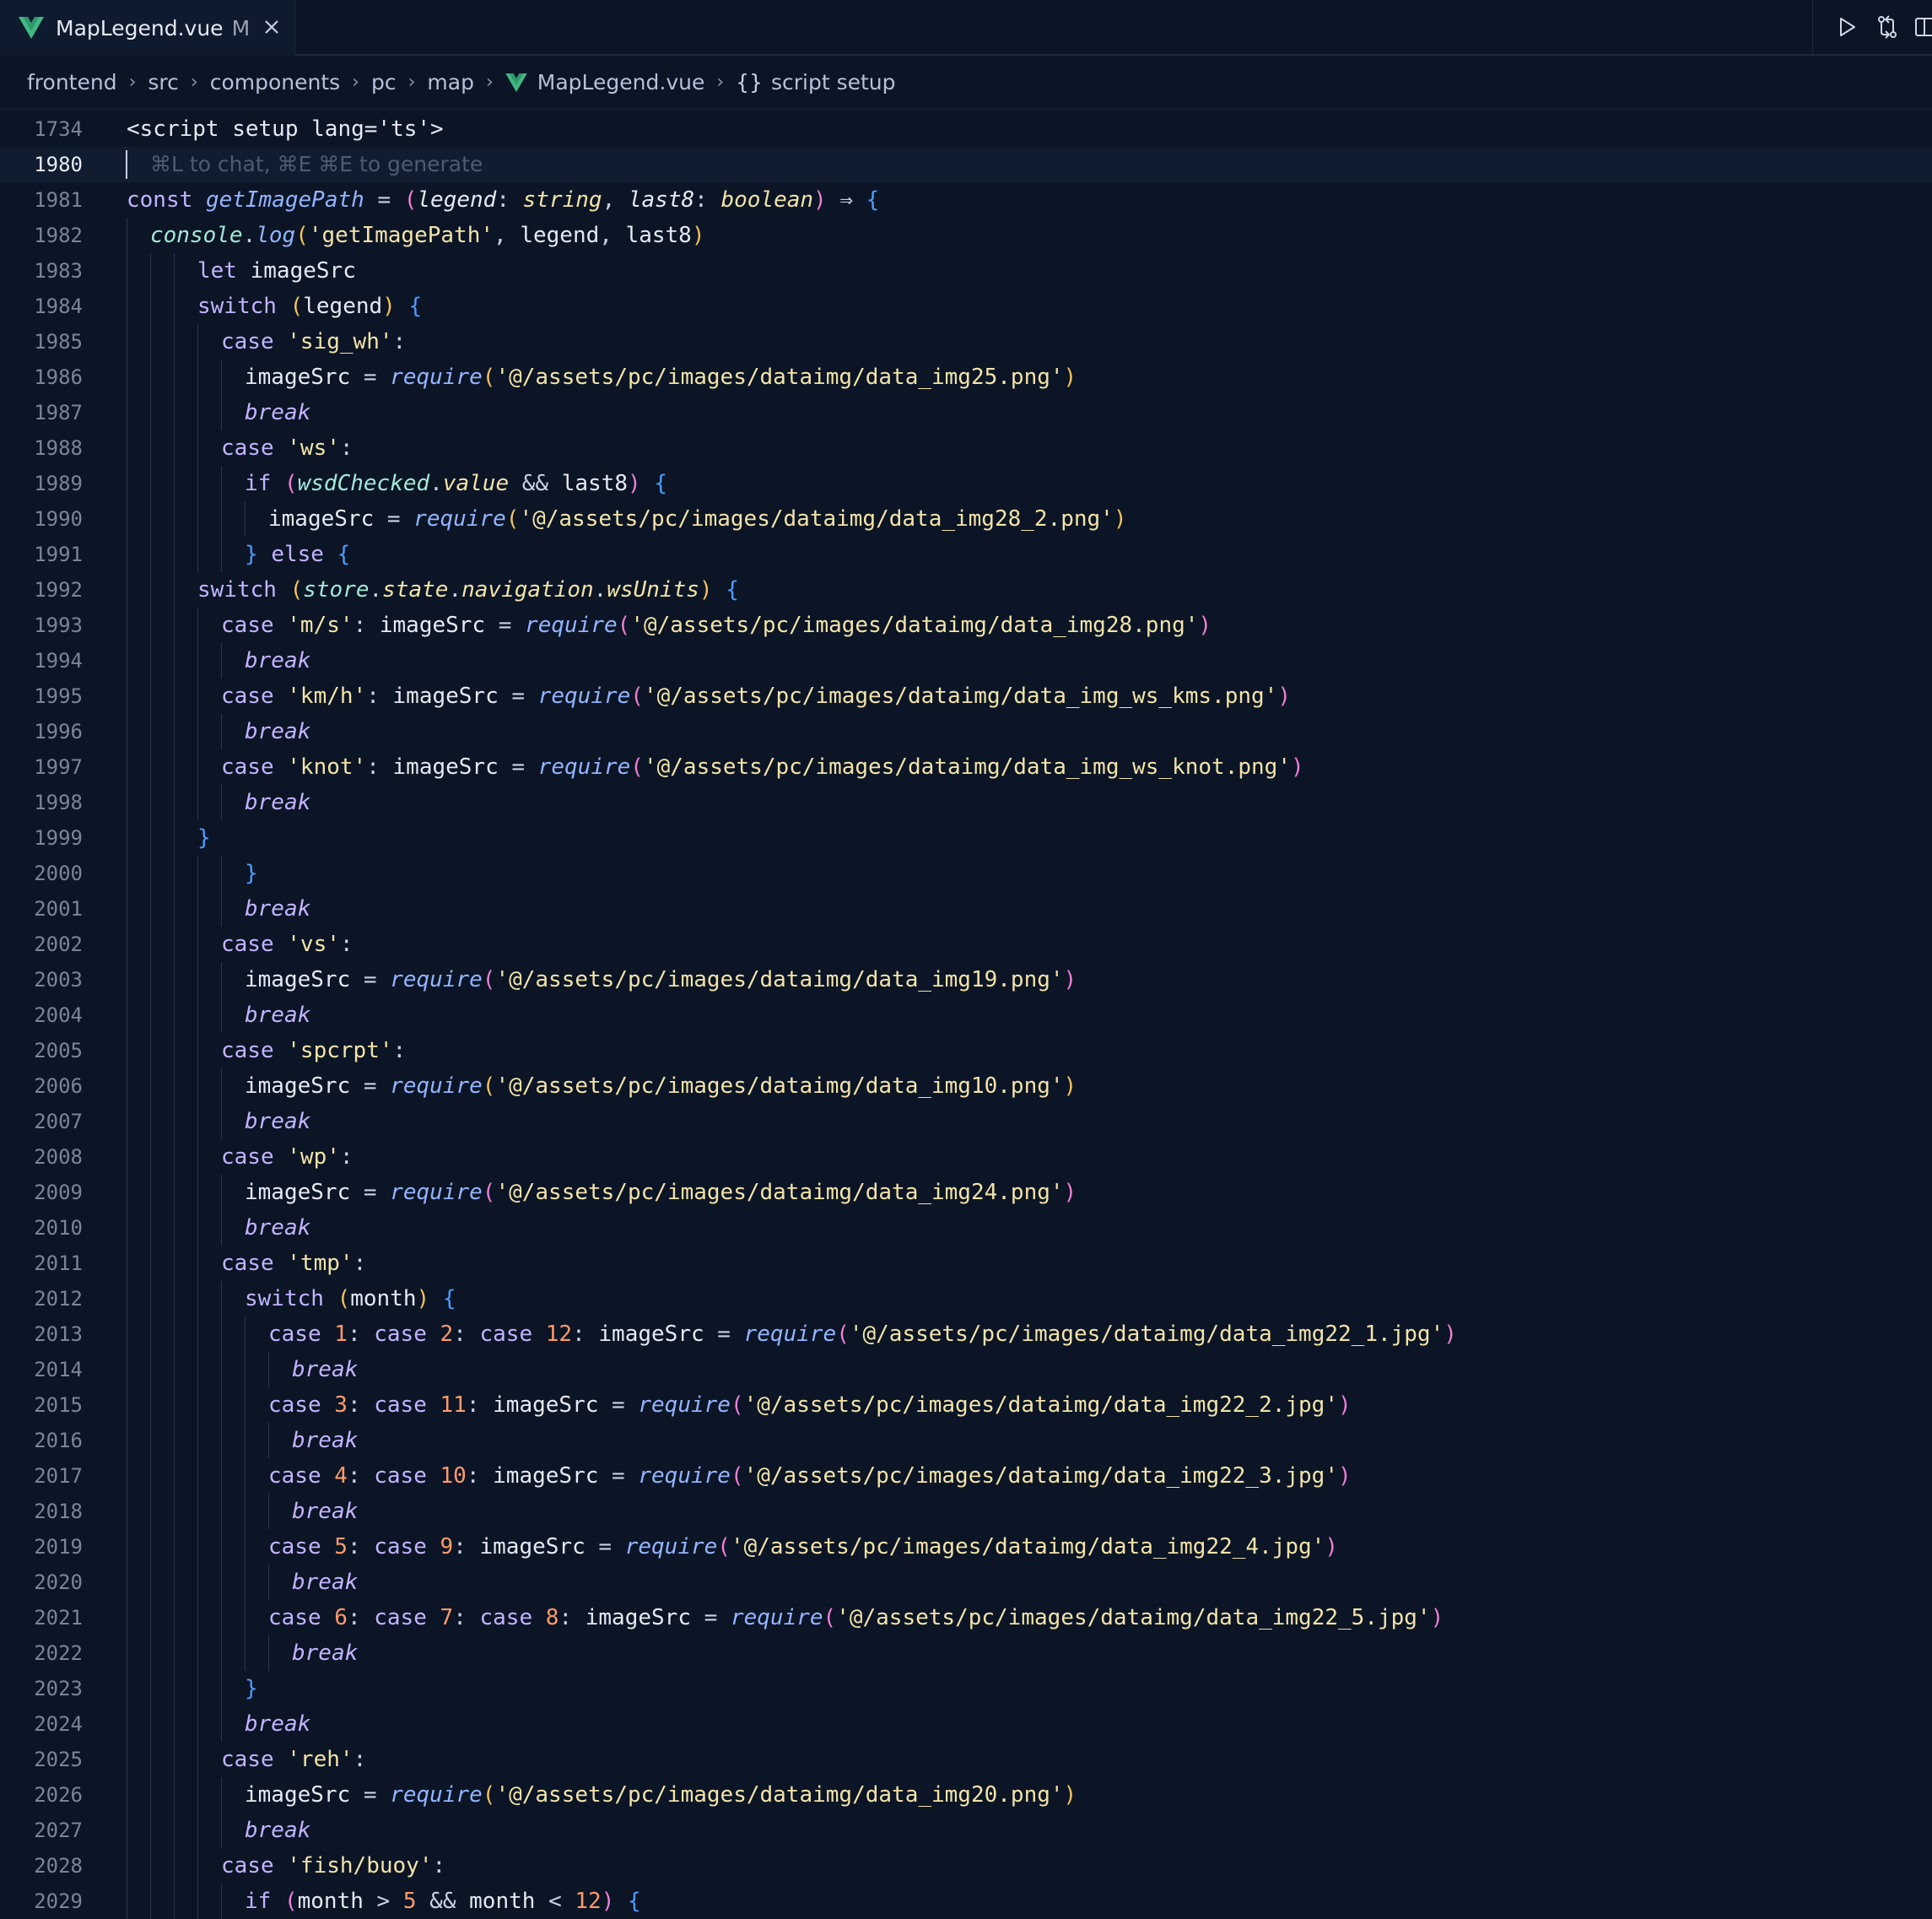  Describe the element at coordinates (966, 1298) in the screenshot. I see `code-line: 2012 switch (month) {` at that location.